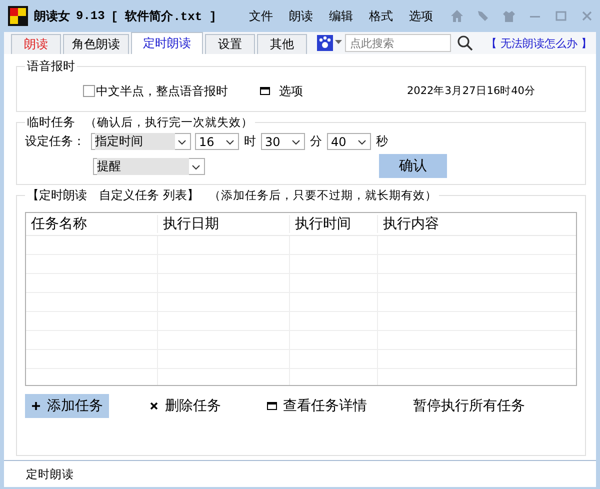 The width and height of the screenshot is (600, 489). I want to click on menu-item: 朗读, so click(301, 16).